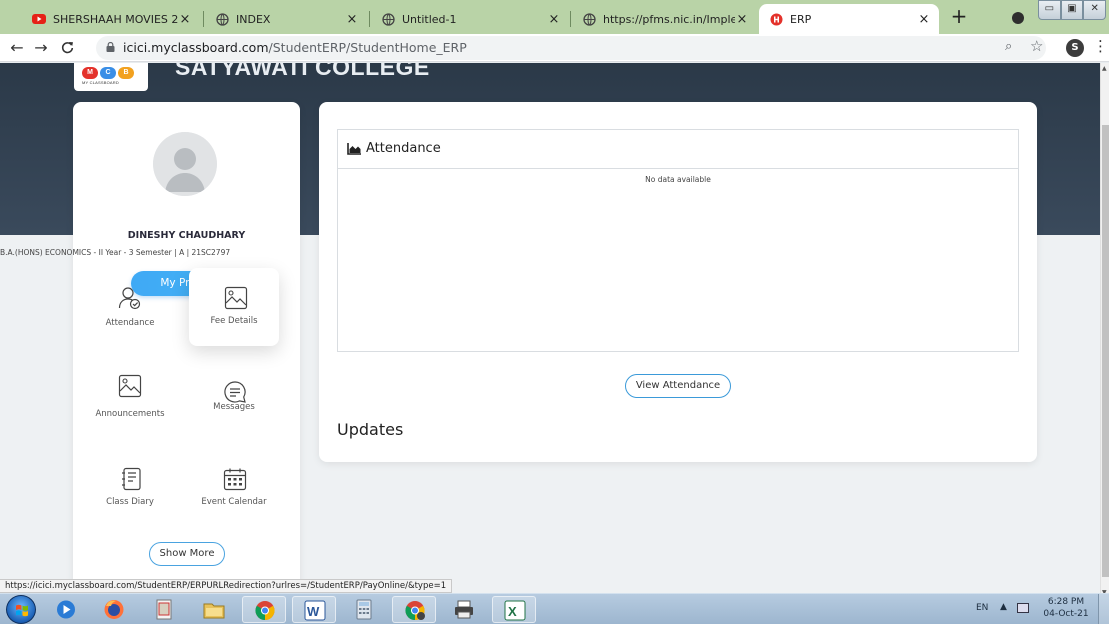 The width and height of the screenshot is (1109, 624). I want to click on show-hidden-icons-icon: ▲, so click(1003, 607).